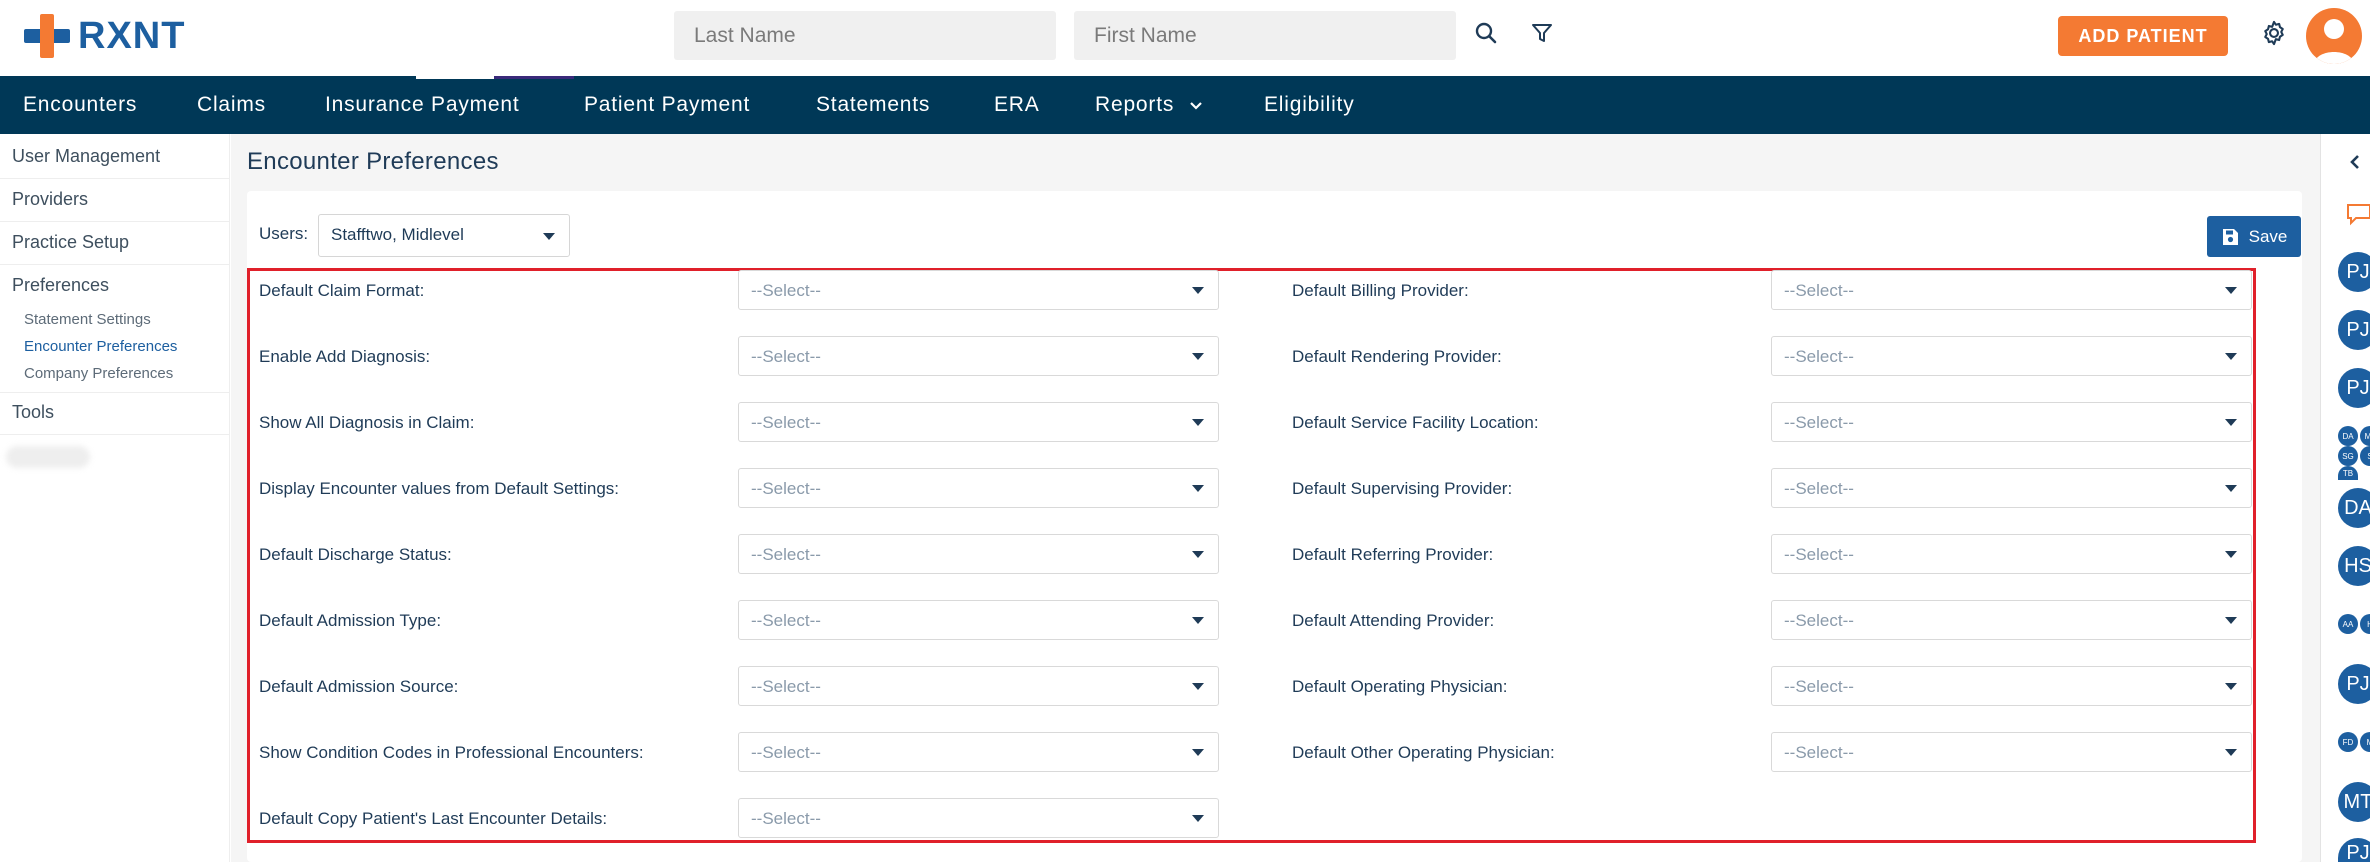  Describe the element at coordinates (1309, 105) in the screenshot. I see `nav-eligibility: Eligibility` at that location.